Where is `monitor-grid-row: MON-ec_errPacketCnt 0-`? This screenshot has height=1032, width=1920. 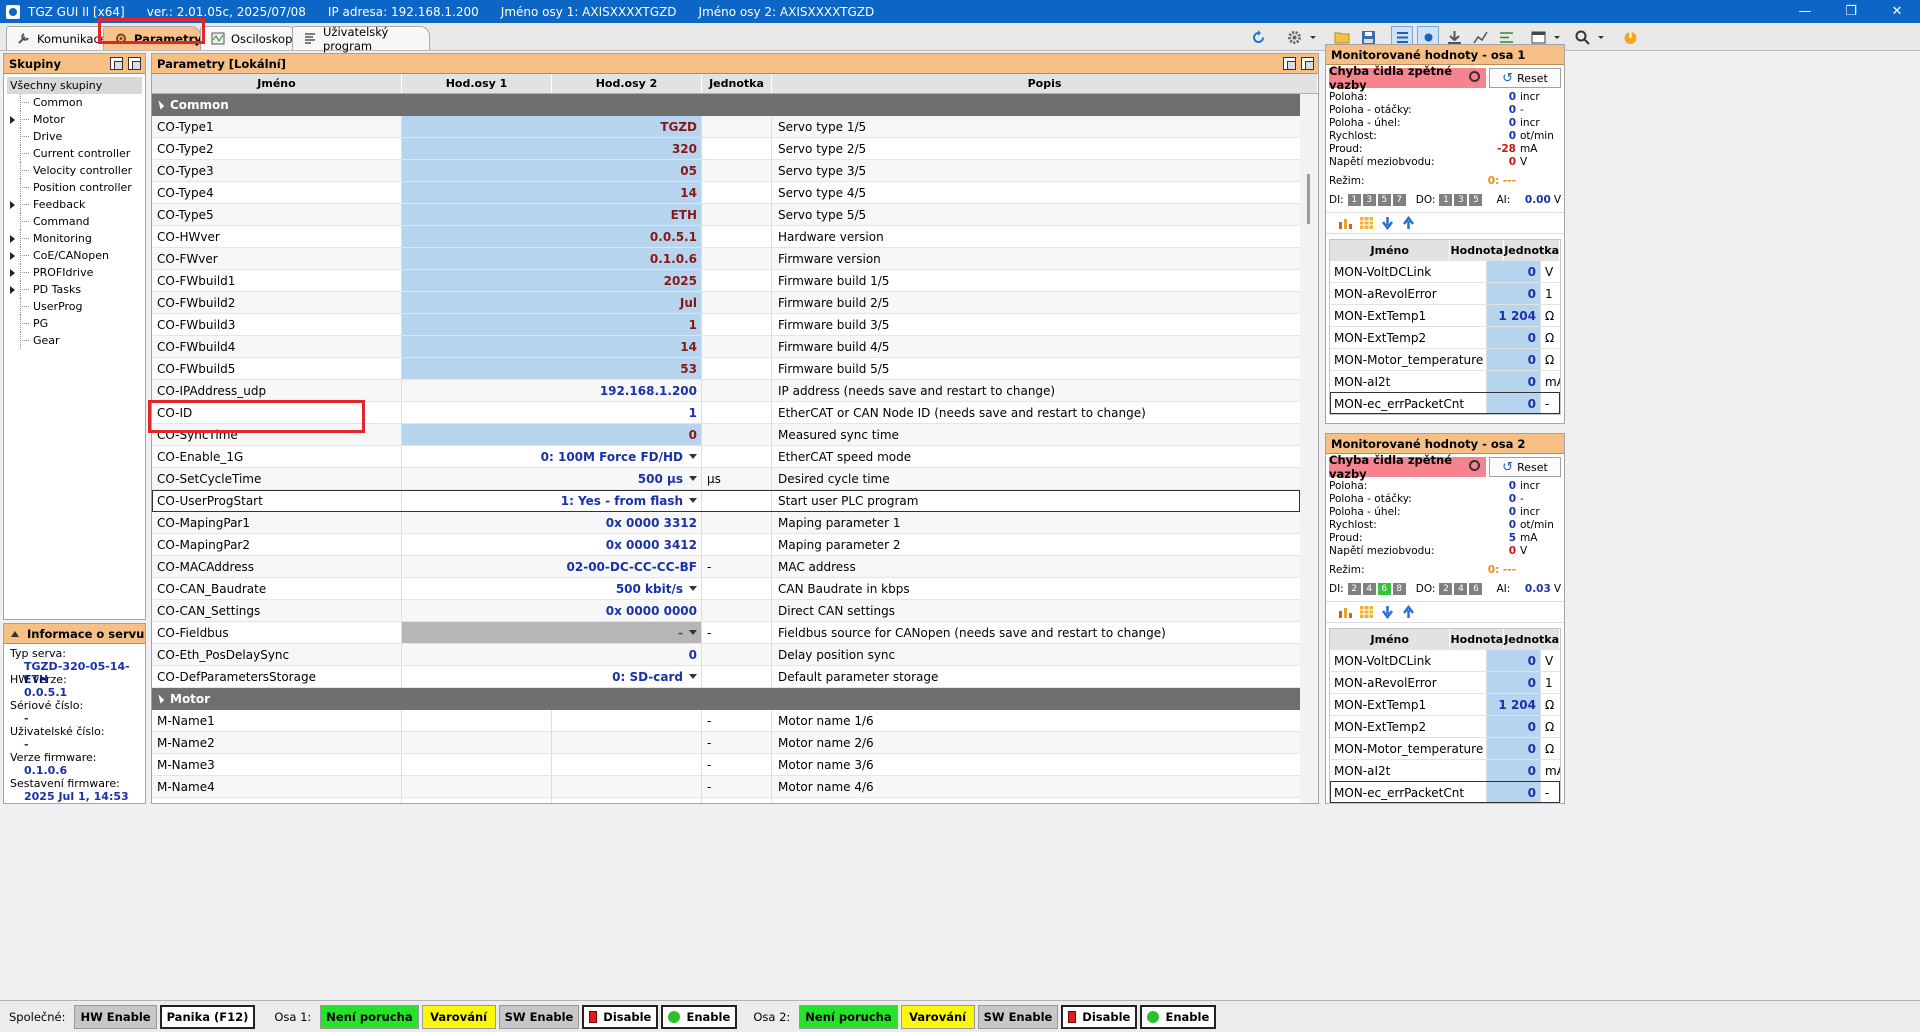
monitor-grid-row: MON-ec_errPacketCnt 0- is located at coordinates (1445, 792).